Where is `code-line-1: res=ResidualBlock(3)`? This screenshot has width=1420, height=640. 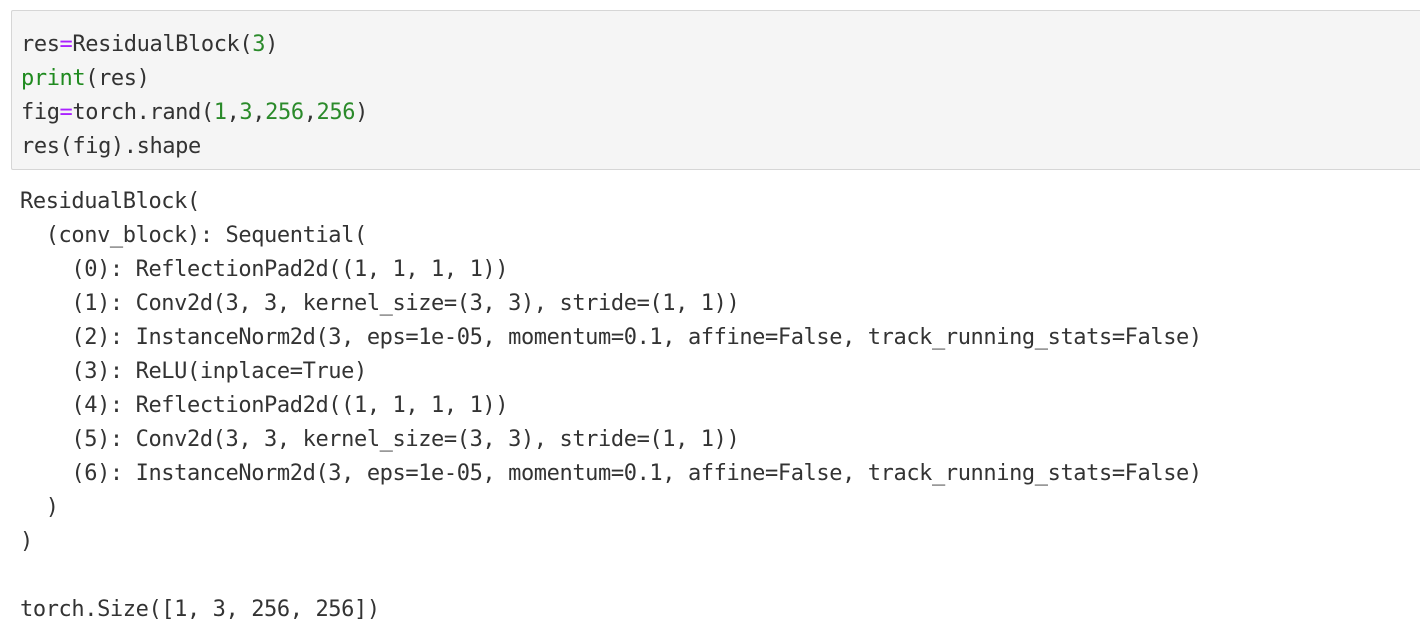 code-line-1: res=ResidualBlock(3) is located at coordinates (194, 45).